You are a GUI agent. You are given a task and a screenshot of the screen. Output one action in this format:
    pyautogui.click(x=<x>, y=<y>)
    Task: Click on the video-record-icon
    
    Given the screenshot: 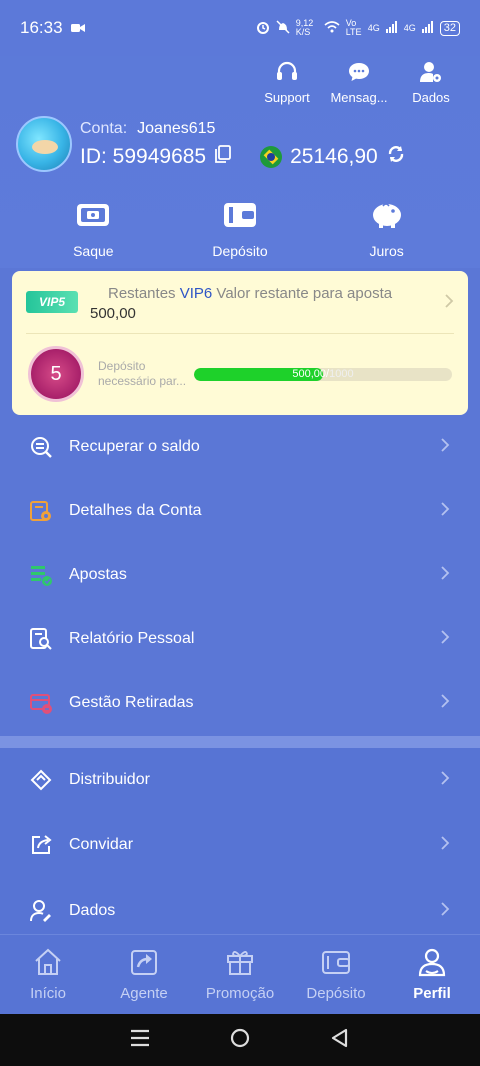 What is the action you would take?
    pyautogui.click(x=77, y=28)
    